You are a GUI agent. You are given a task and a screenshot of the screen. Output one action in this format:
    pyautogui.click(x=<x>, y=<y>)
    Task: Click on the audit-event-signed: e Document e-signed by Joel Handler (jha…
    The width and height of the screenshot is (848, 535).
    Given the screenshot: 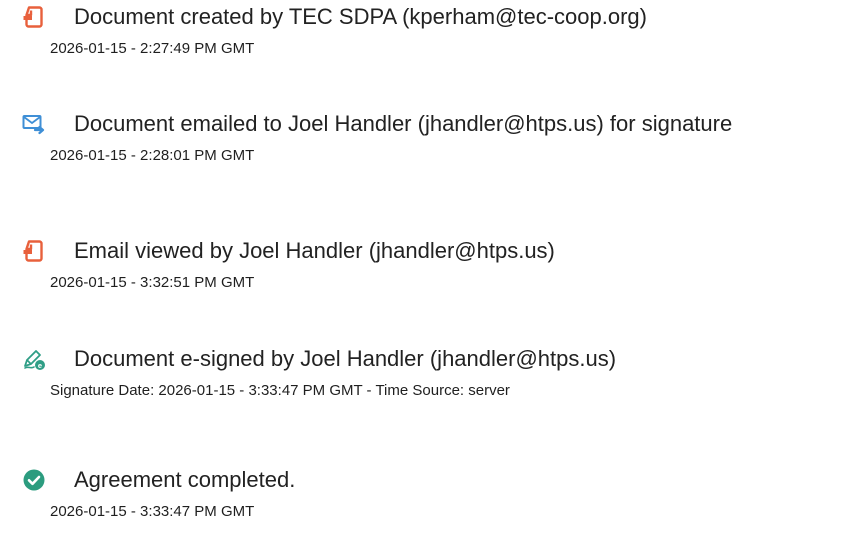 What is the action you would take?
    pyautogui.click(x=435, y=371)
    